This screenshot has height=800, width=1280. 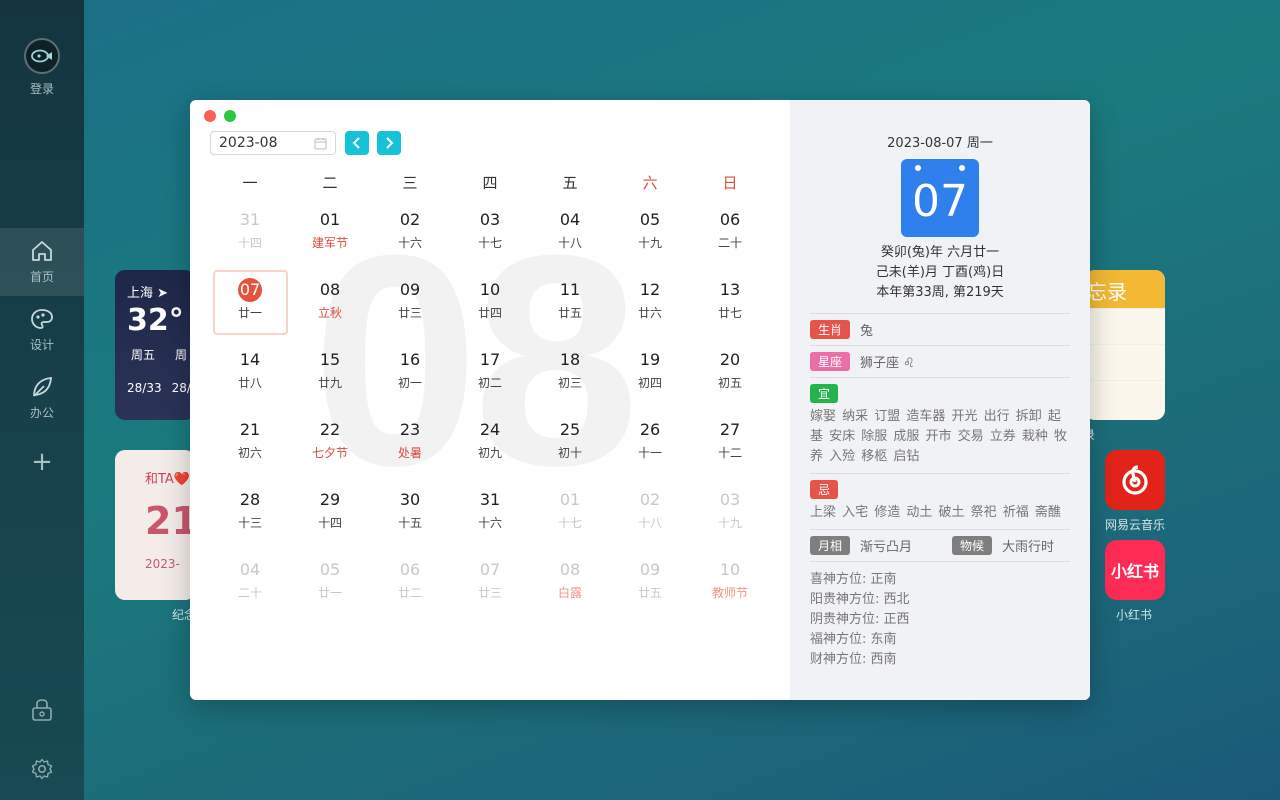 I want to click on next-month-button, so click(x=389, y=143).